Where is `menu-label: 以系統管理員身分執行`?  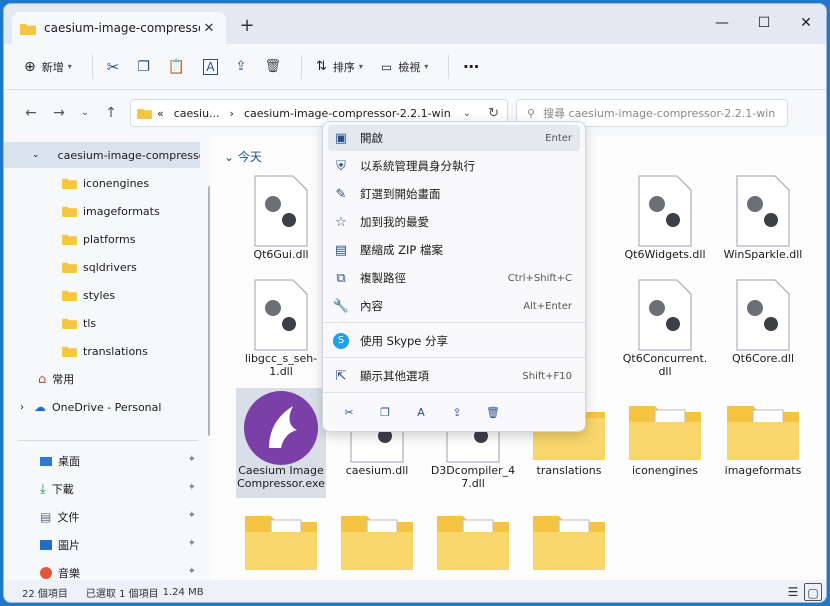
menu-label: 以系統管理員身分執行 is located at coordinates (417, 166).